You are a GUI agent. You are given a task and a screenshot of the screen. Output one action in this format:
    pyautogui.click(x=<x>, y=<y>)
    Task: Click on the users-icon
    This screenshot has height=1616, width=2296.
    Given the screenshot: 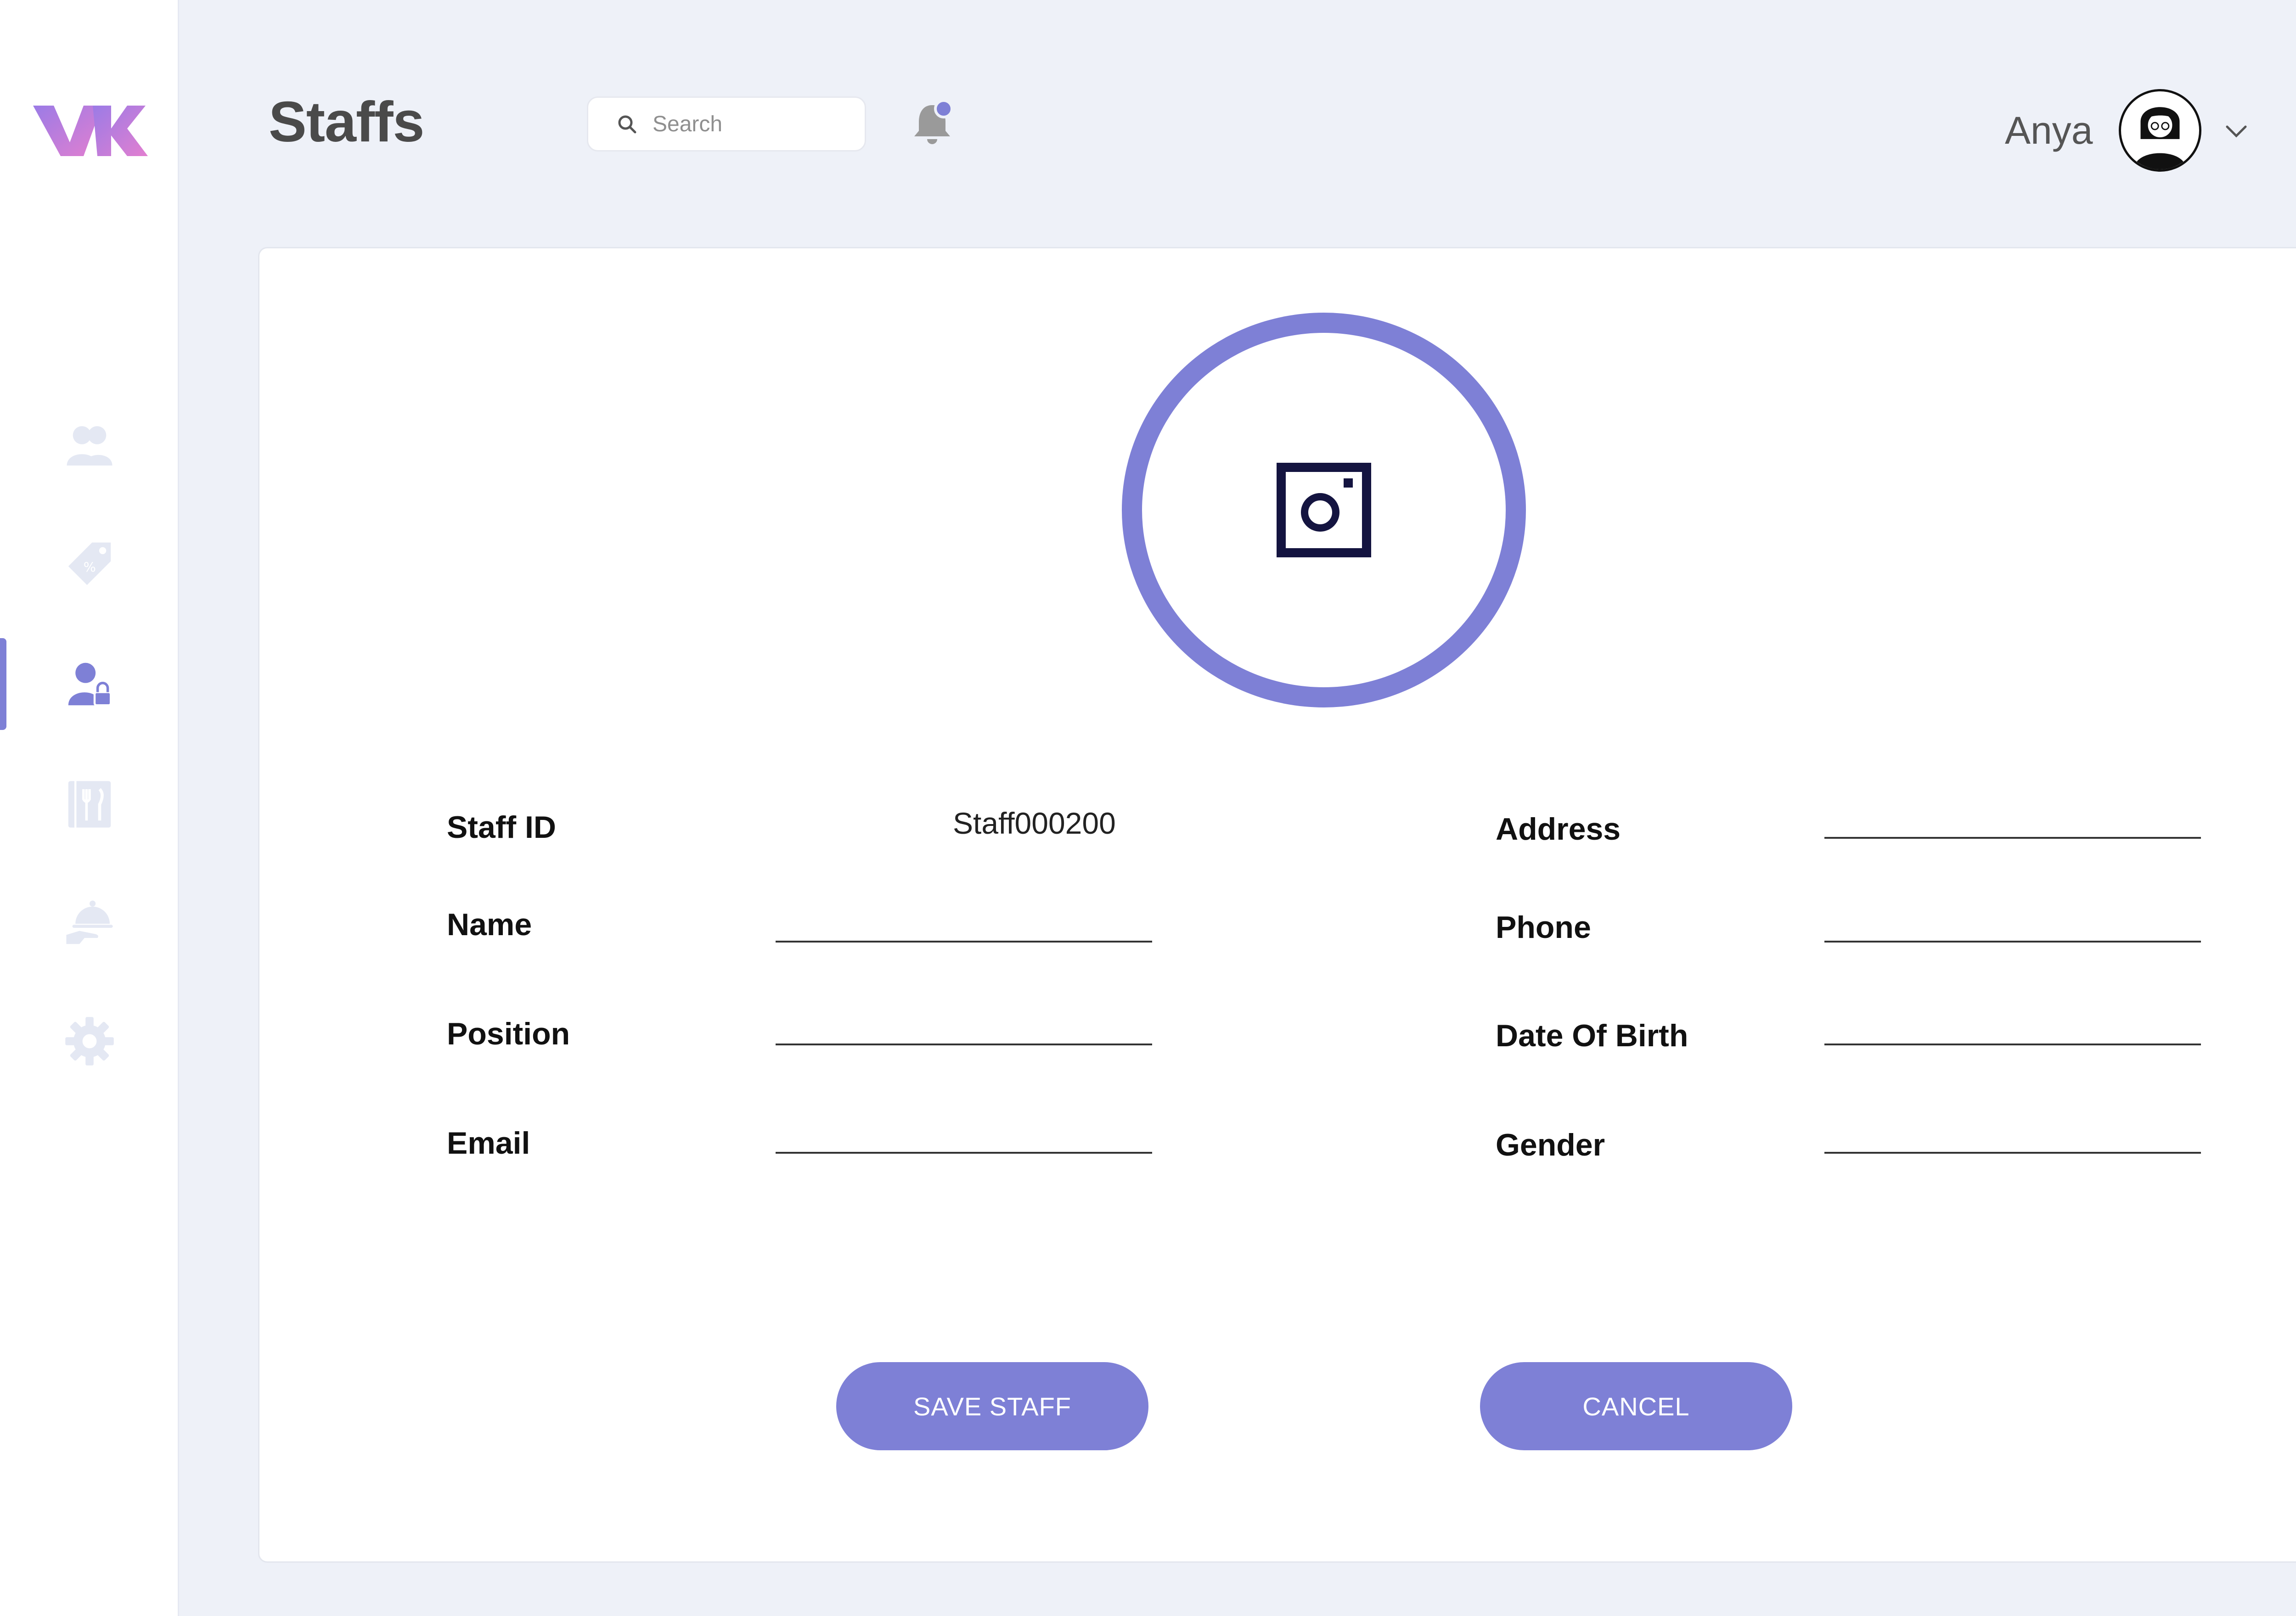 What is the action you would take?
    pyautogui.click(x=90, y=446)
    